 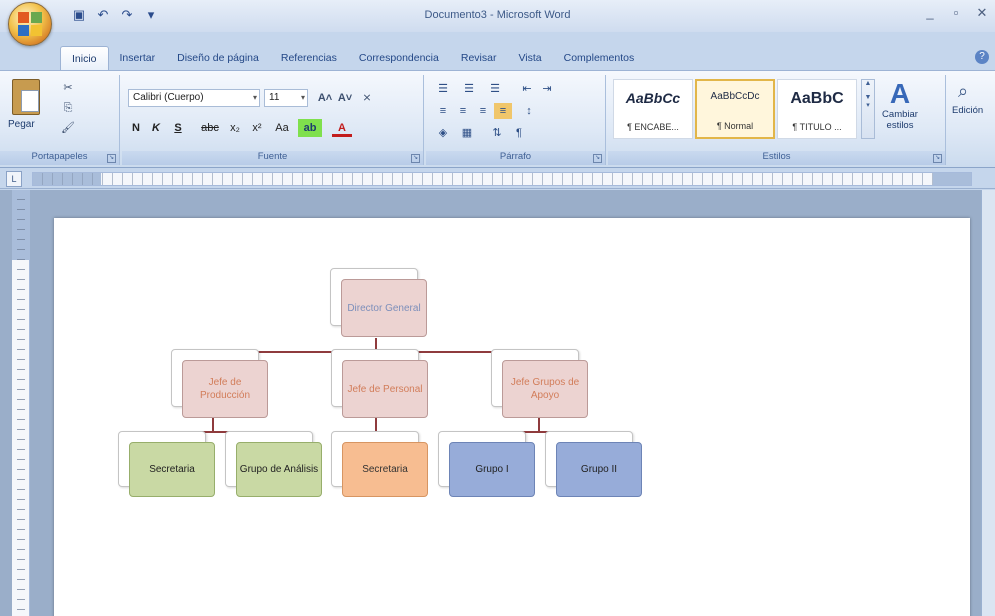 I want to click on highlight-button: ab, so click(x=310, y=128).